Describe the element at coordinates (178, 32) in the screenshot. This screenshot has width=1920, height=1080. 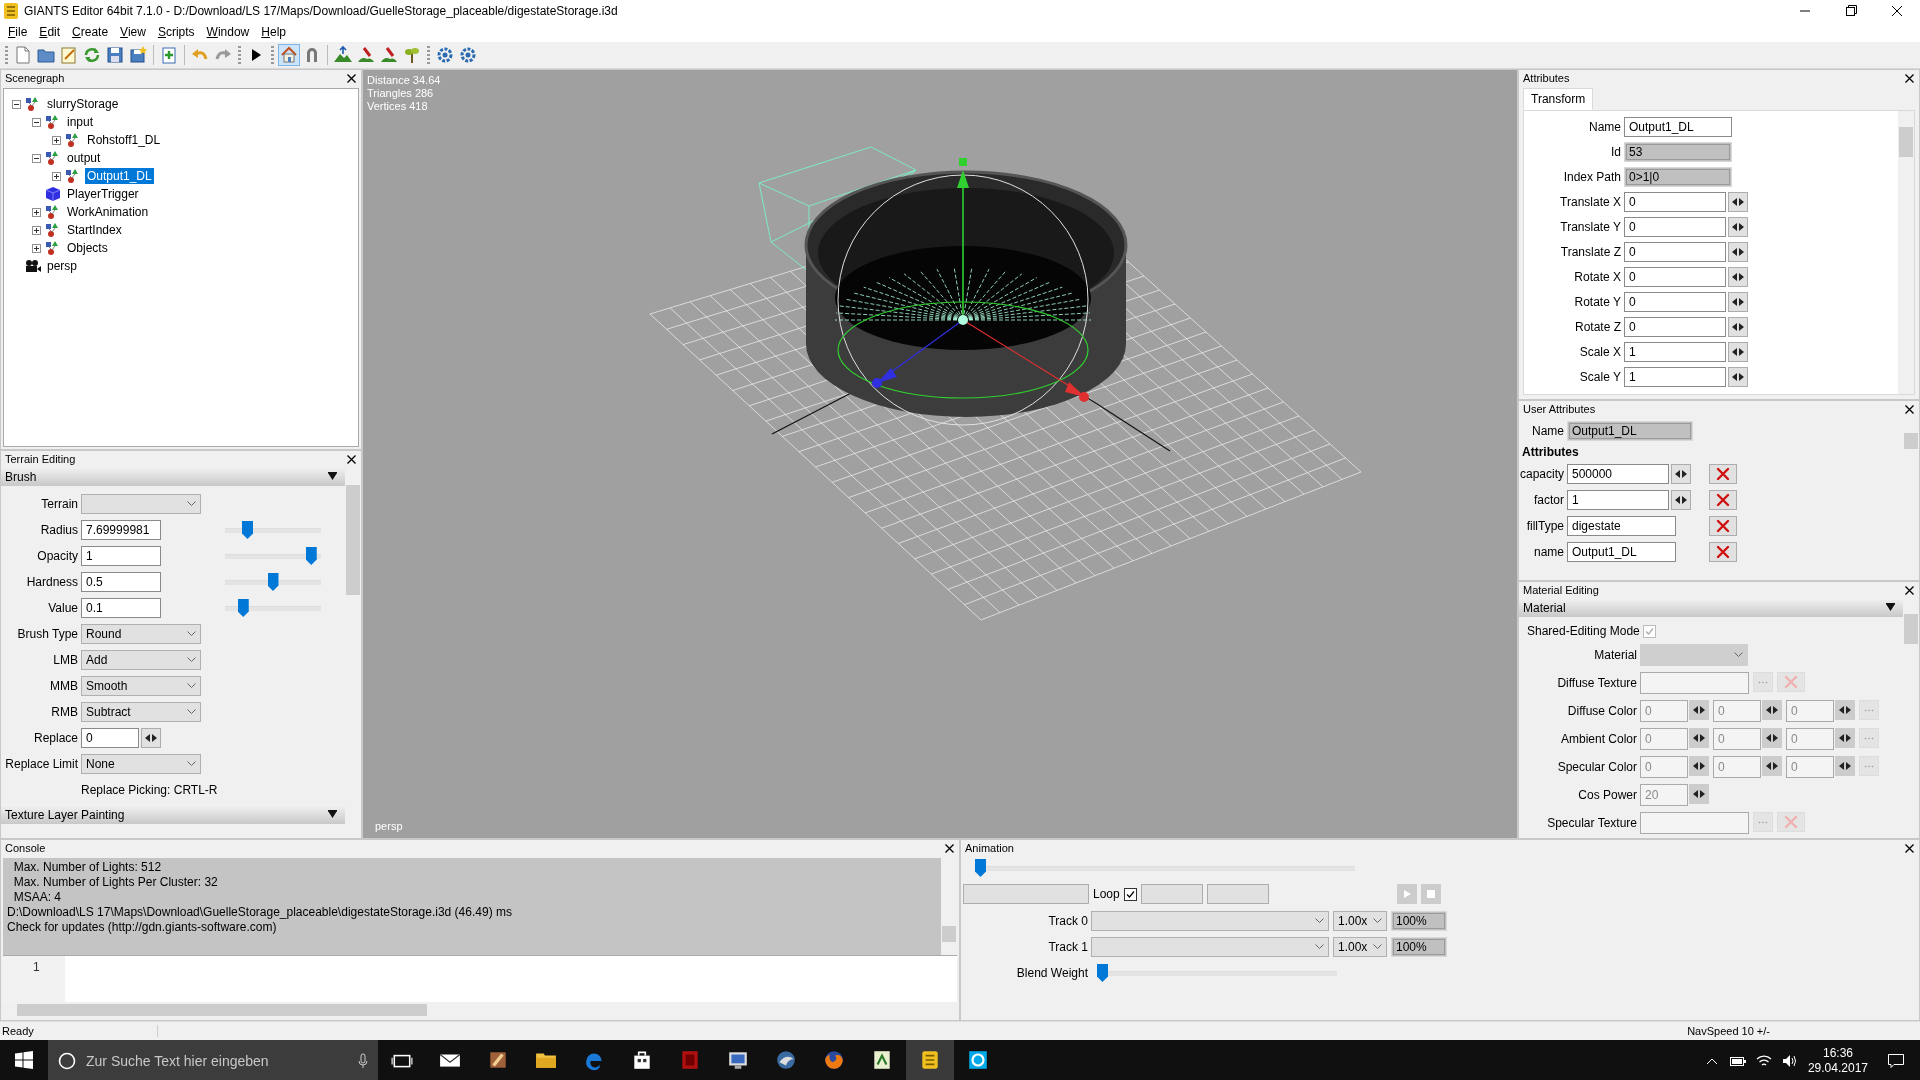
I see `menu-item: Scripts` at that location.